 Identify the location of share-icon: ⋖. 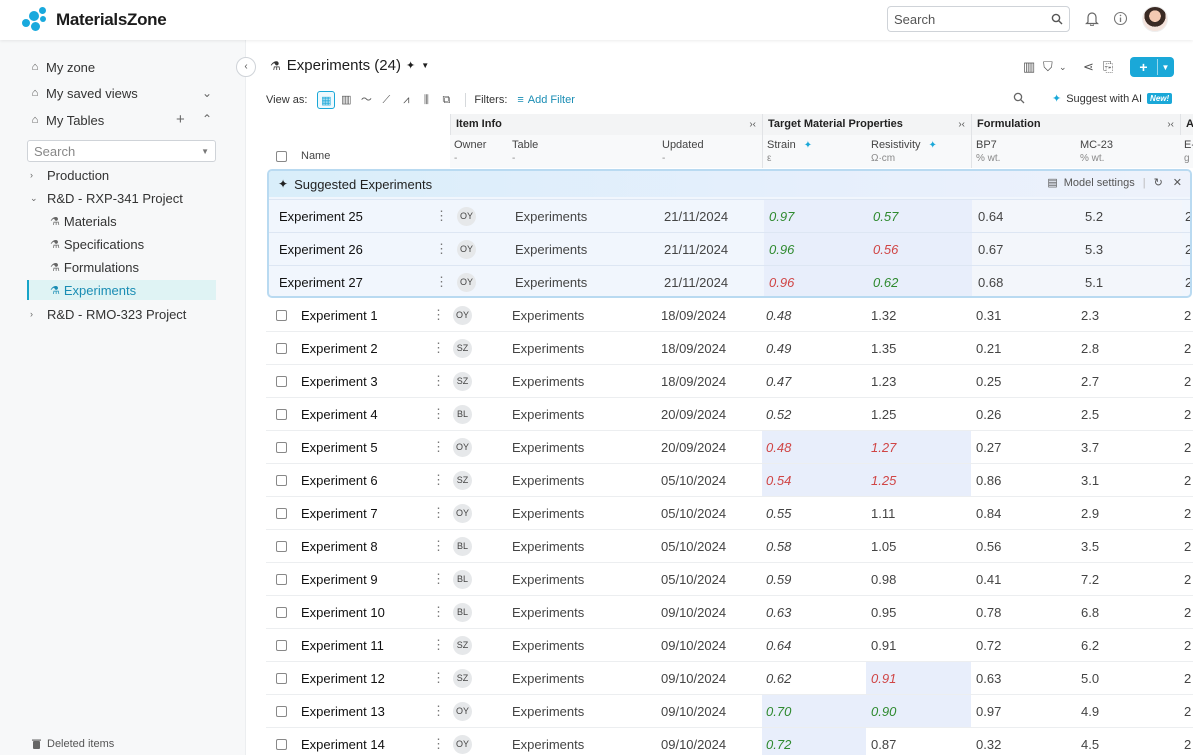
(1088, 67).